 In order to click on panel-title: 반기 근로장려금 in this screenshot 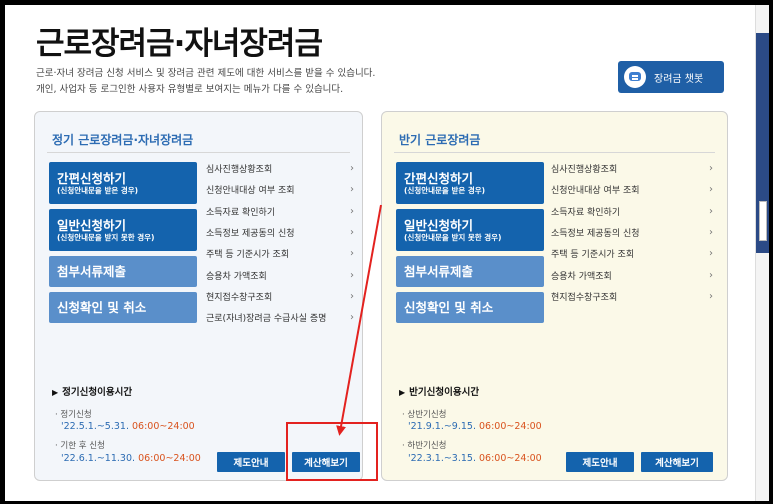, I will do `click(440, 140)`.